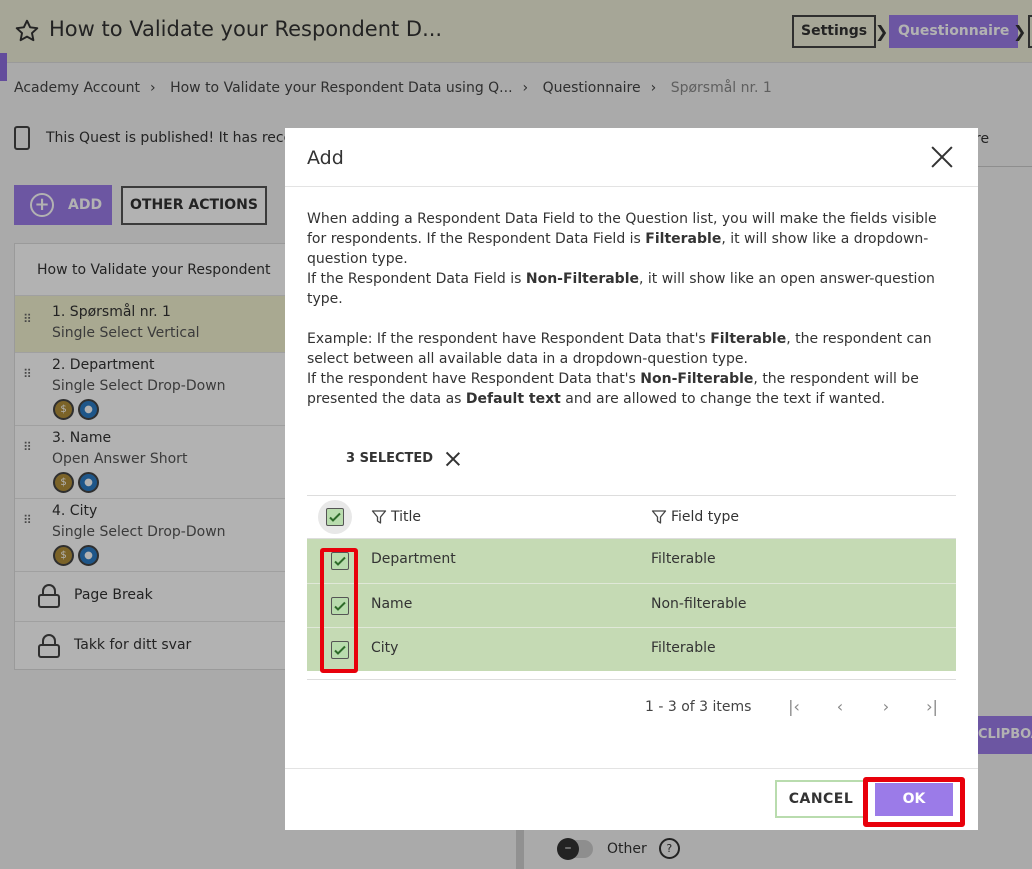 The width and height of the screenshot is (1032, 869). What do you see at coordinates (406, 516) in the screenshot?
I see `column-title-label: Title` at bounding box center [406, 516].